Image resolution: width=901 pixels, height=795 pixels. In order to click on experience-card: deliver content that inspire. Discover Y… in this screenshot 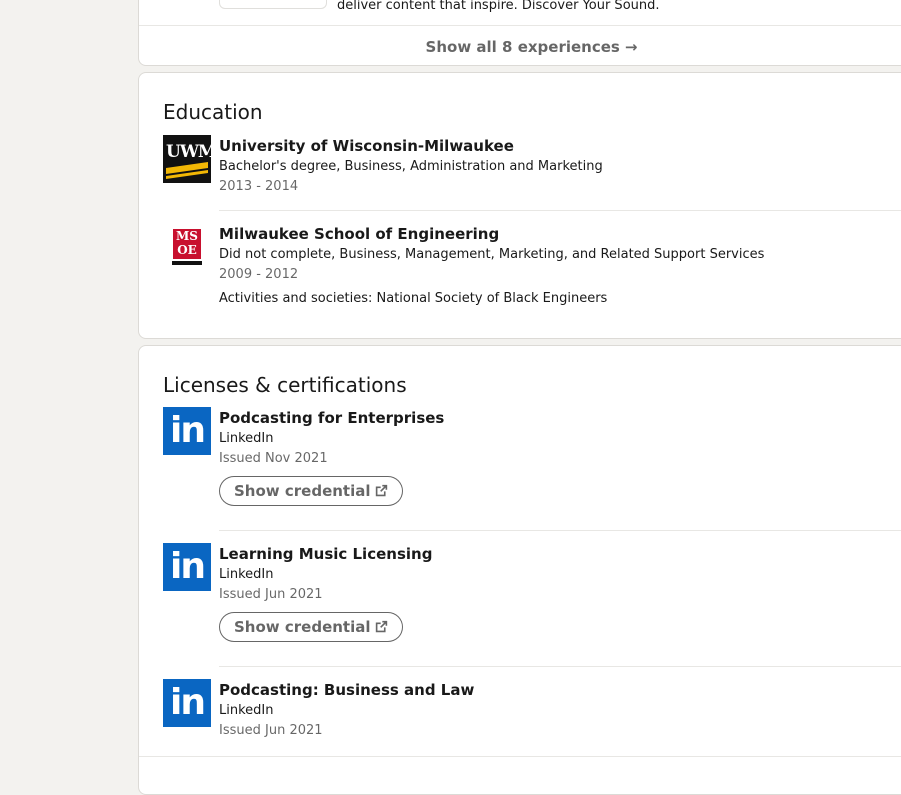, I will do `click(519, 33)`.